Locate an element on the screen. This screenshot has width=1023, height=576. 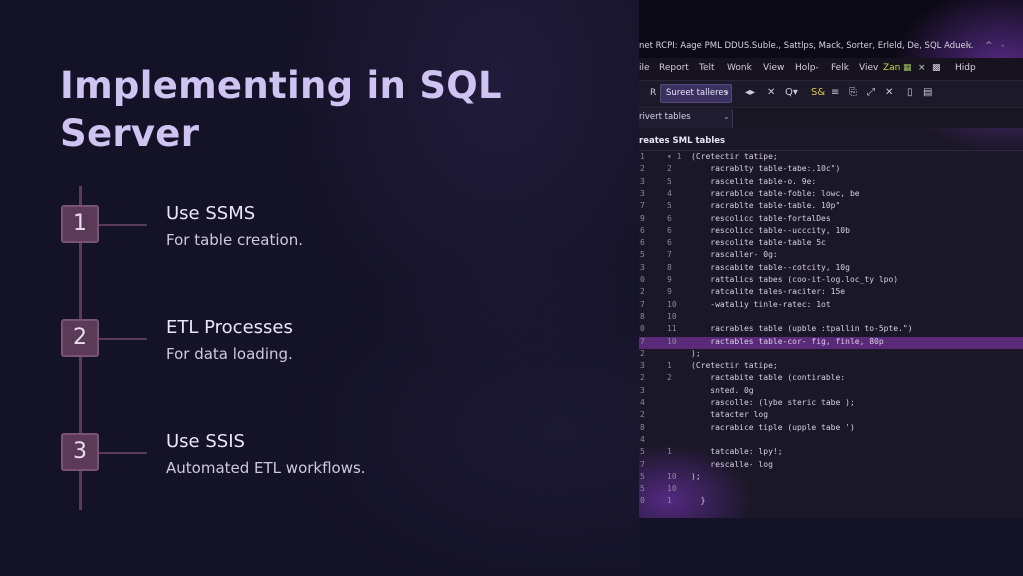
code-text: racrabice tiple (upple tabe ') is located at coordinates (773, 427).